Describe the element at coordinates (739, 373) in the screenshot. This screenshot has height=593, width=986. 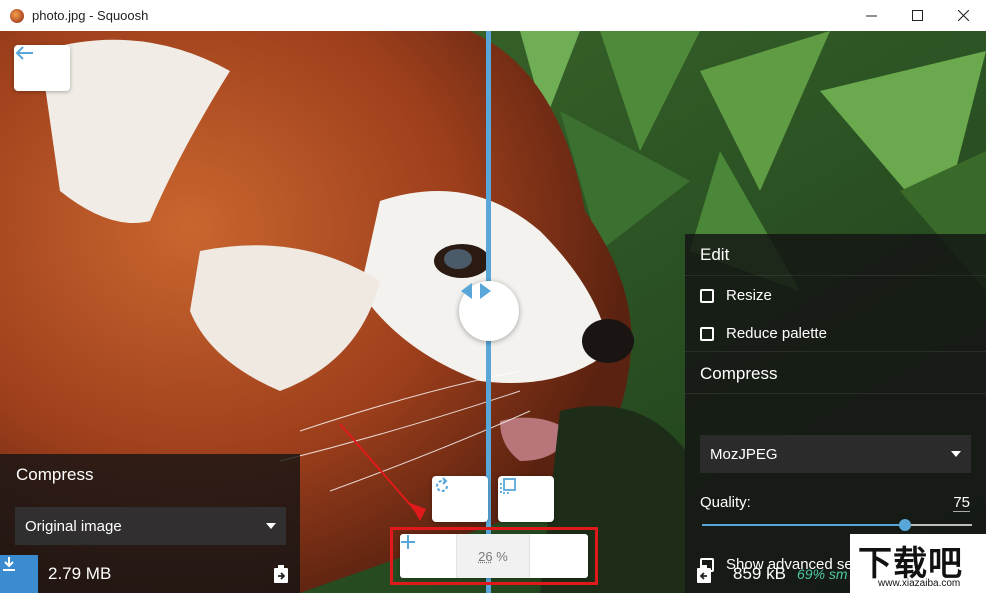
I see `compress-heading: Compress` at that location.